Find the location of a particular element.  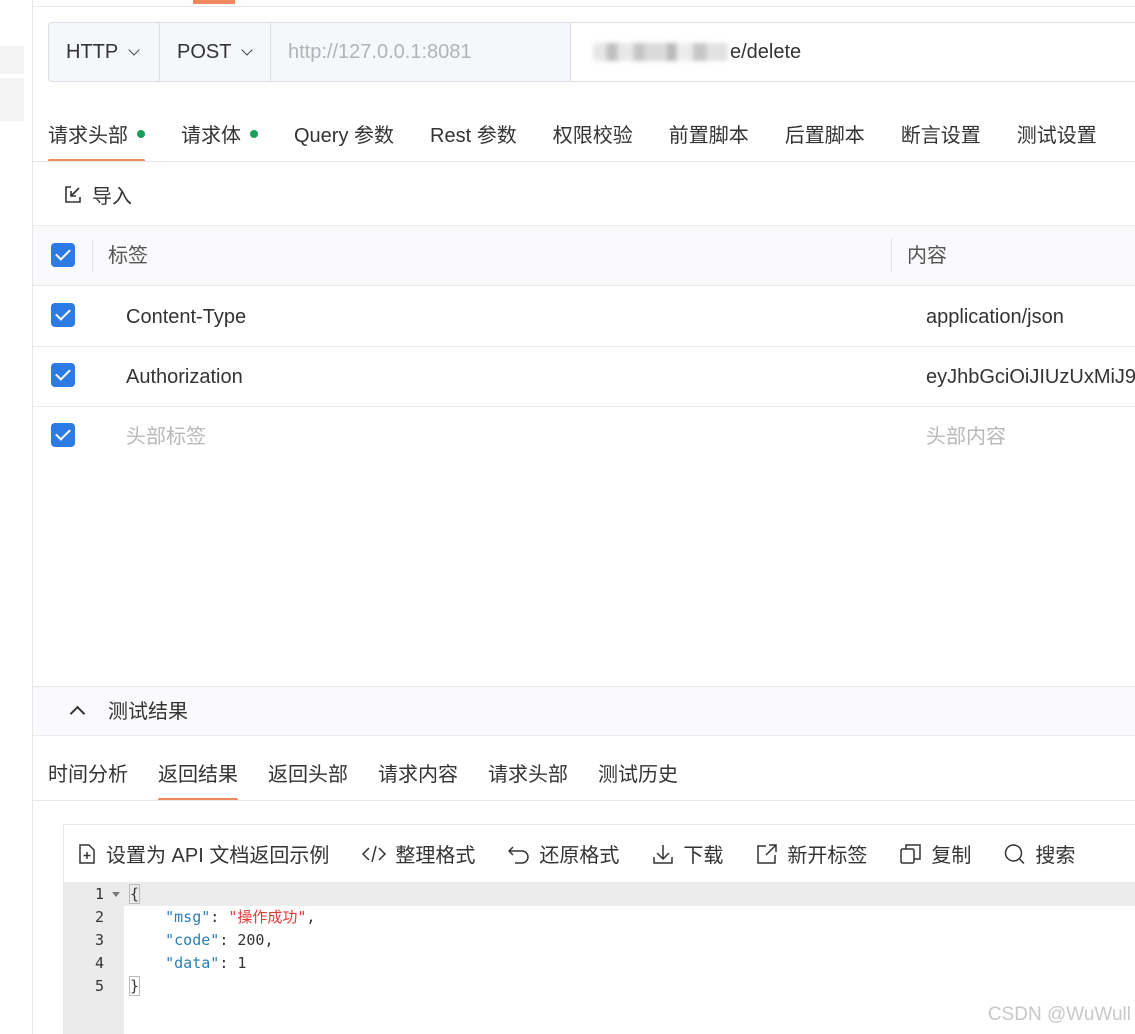

tab-pre-script: 前置脚本 is located at coordinates (709, 138).